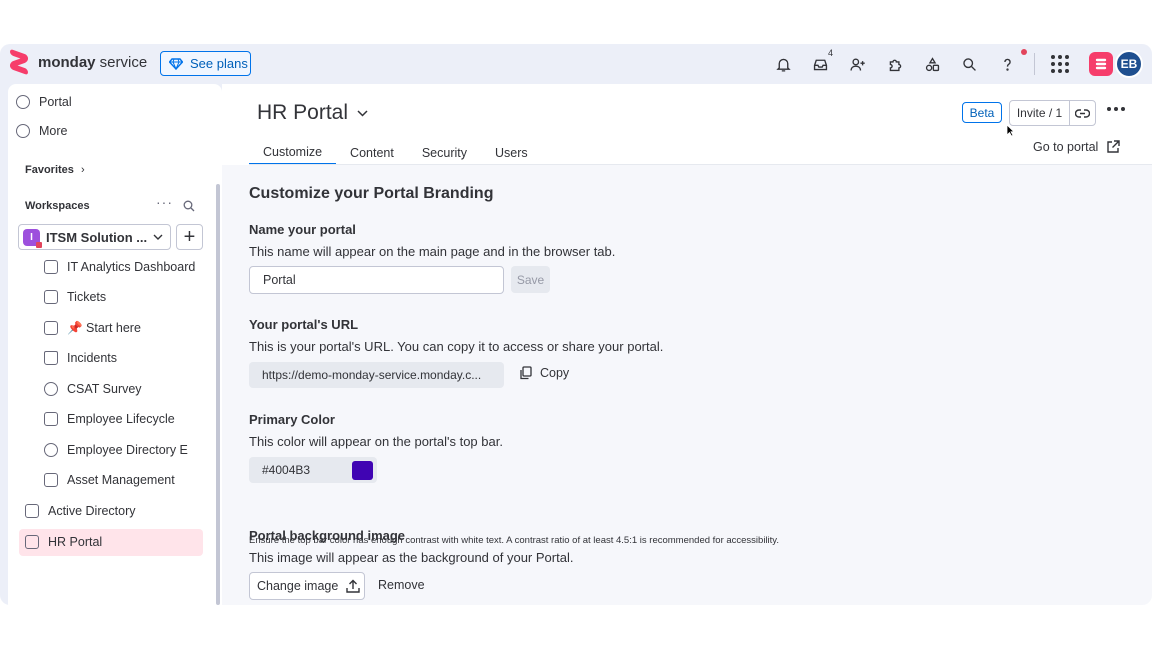 This screenshot has height=648, width=1152. Describe the element at coordinates (895, 64) in the screenshot. I see `integrations-puzzle-icon` at that location.